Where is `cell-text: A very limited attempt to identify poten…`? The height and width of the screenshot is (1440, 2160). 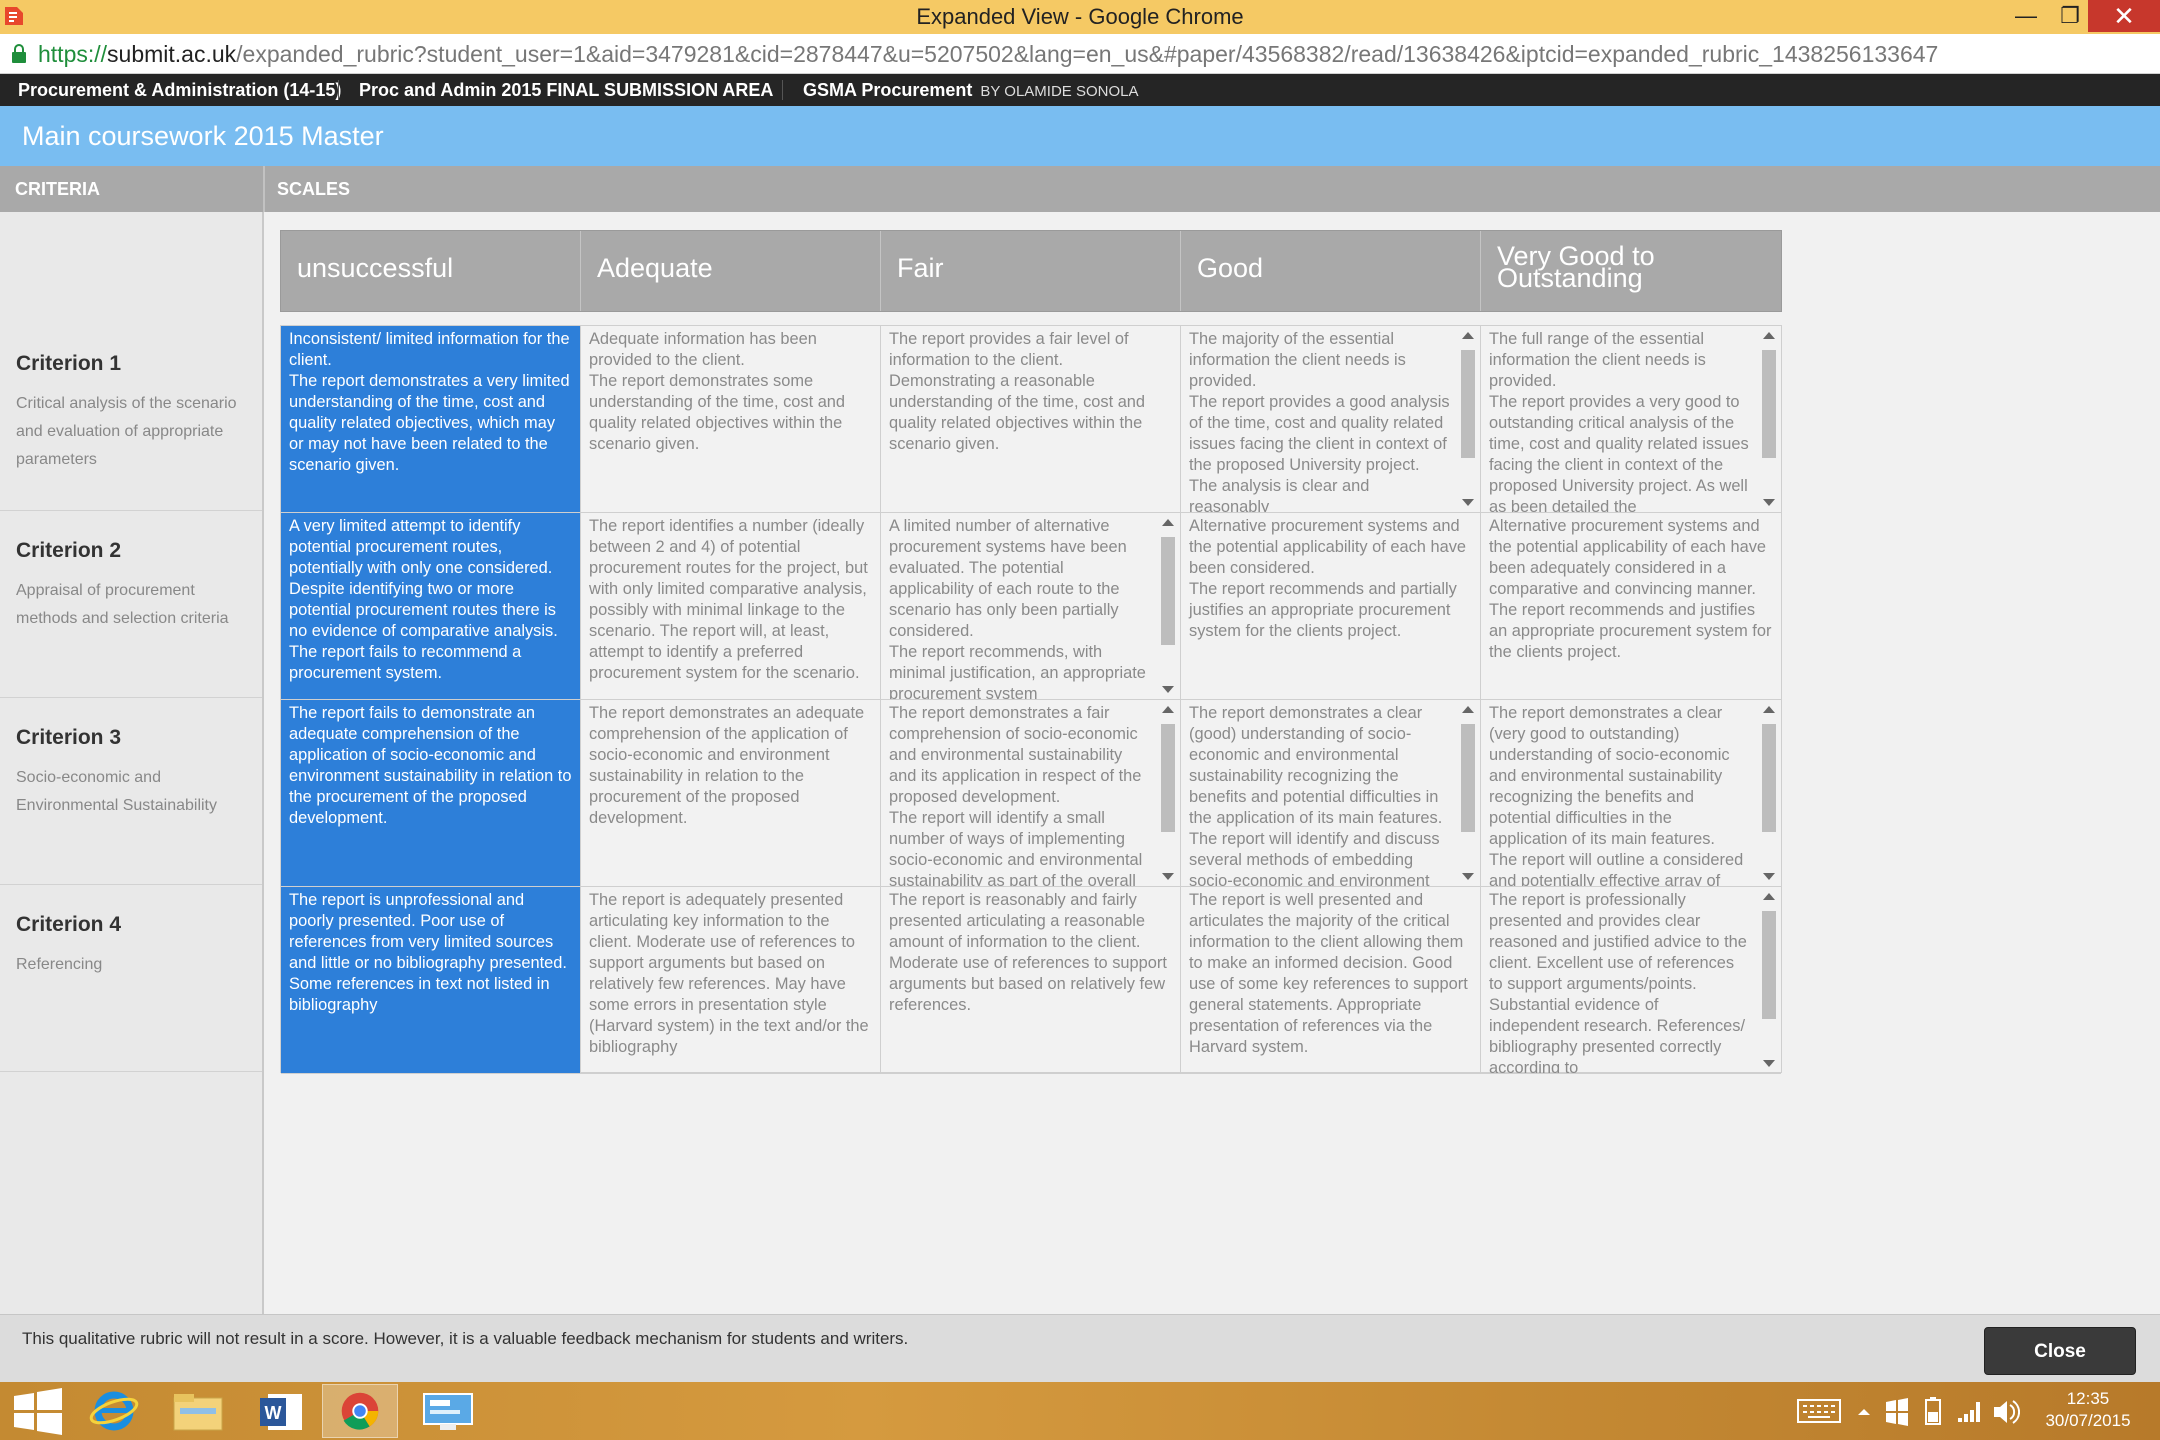 cell-text: A very limited attempt to identify poten… is located at coordinates (423, 599).